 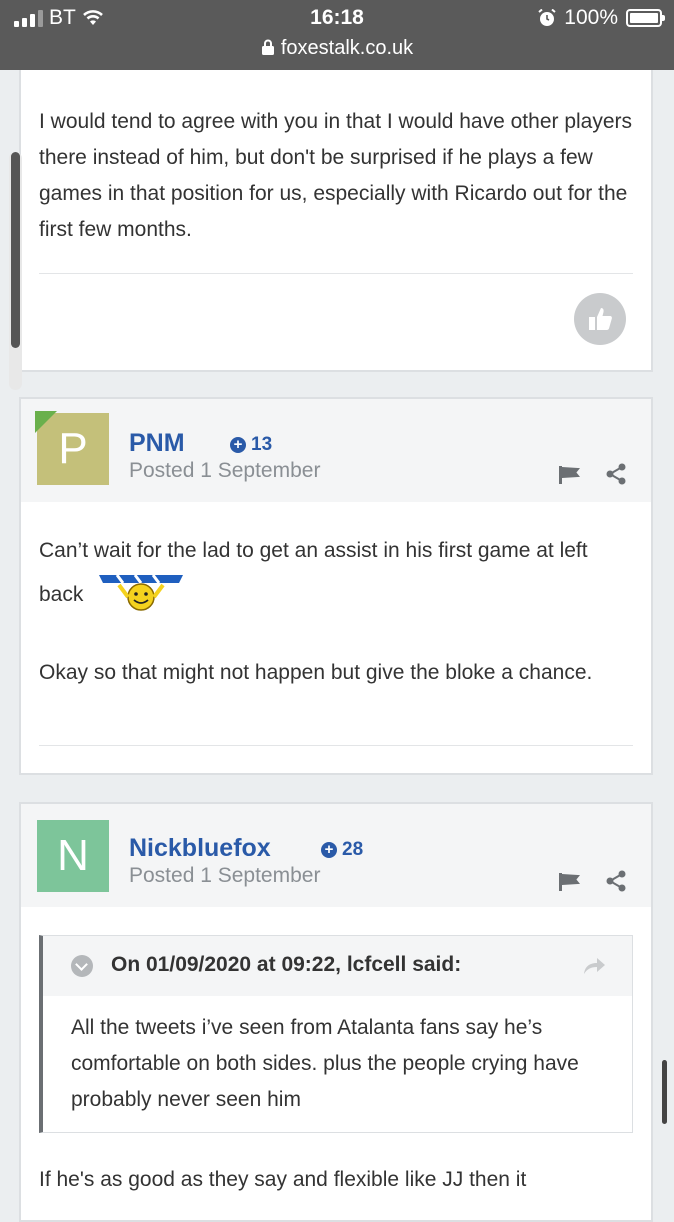 I want to click on username-link: PNM, so click(x=157, y=443).